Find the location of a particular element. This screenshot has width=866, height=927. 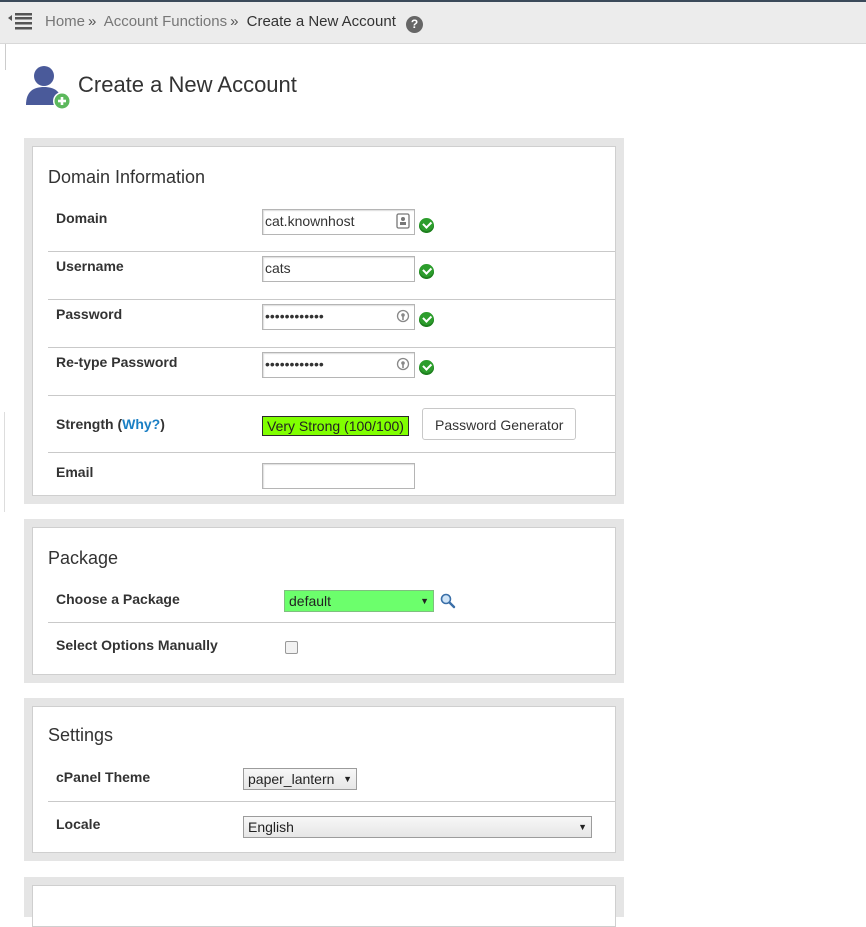

magnifier-icon is located at coordinates (448, 601).